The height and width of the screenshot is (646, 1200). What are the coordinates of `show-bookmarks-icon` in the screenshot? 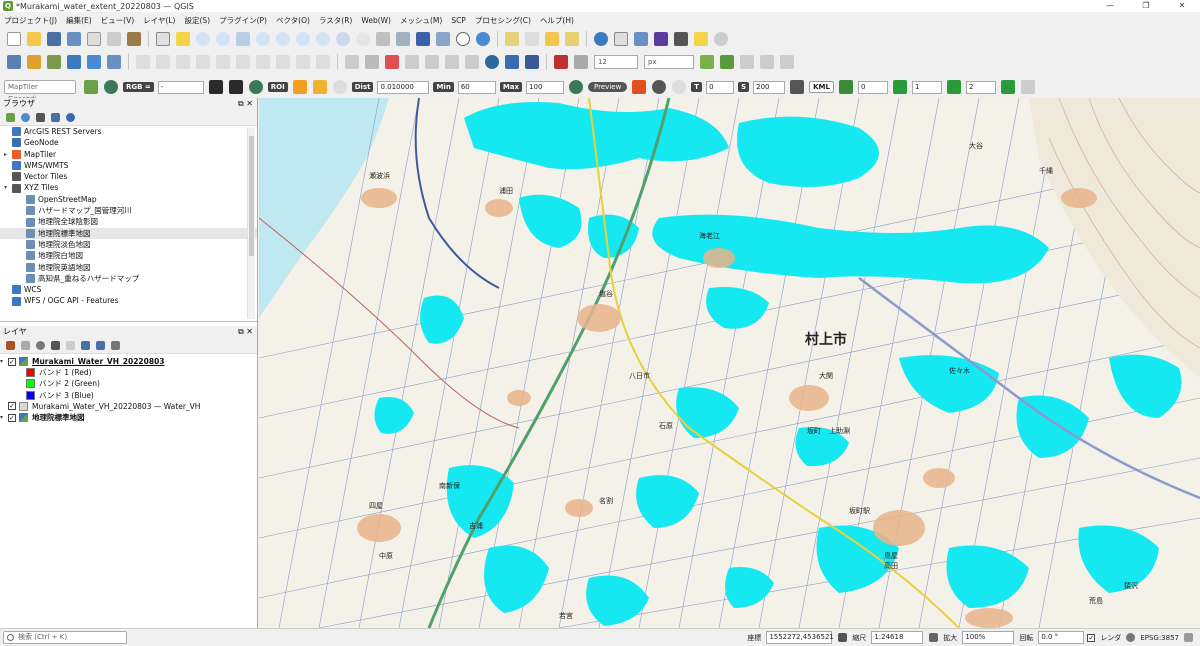 It's located at (443, 39).